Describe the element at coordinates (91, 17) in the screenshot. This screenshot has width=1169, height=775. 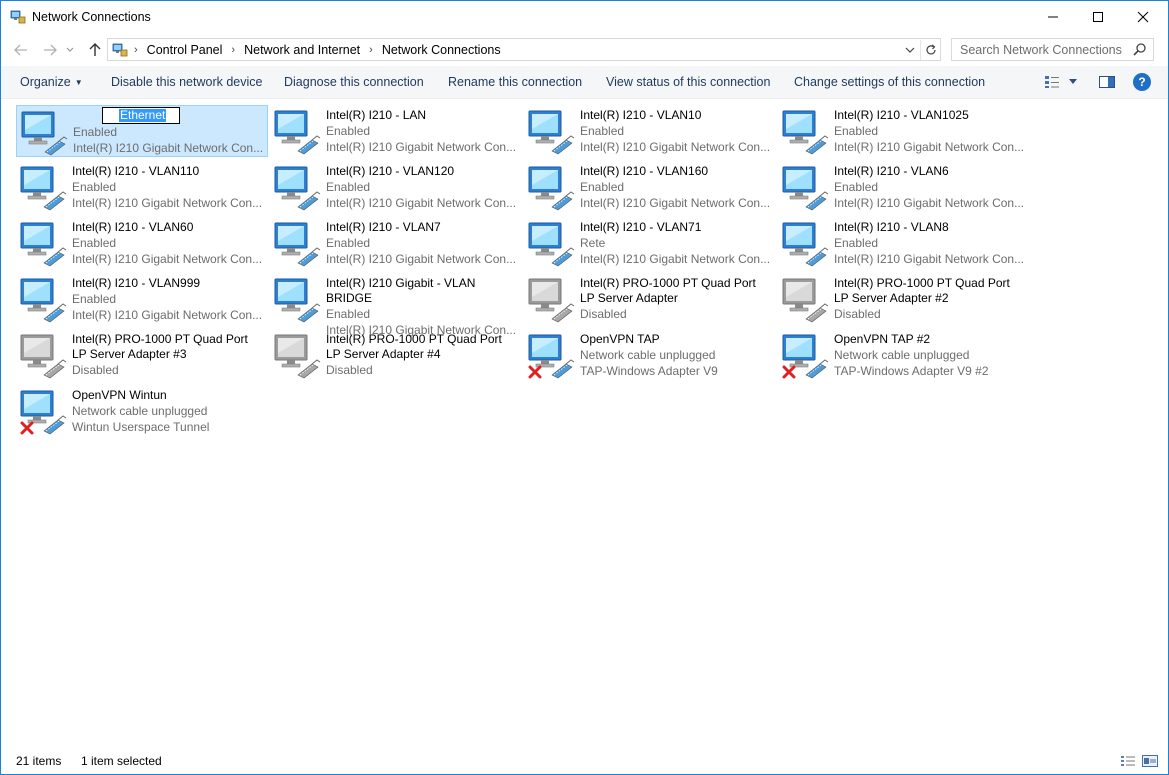
I see `window-title: Network Connections` at that location.